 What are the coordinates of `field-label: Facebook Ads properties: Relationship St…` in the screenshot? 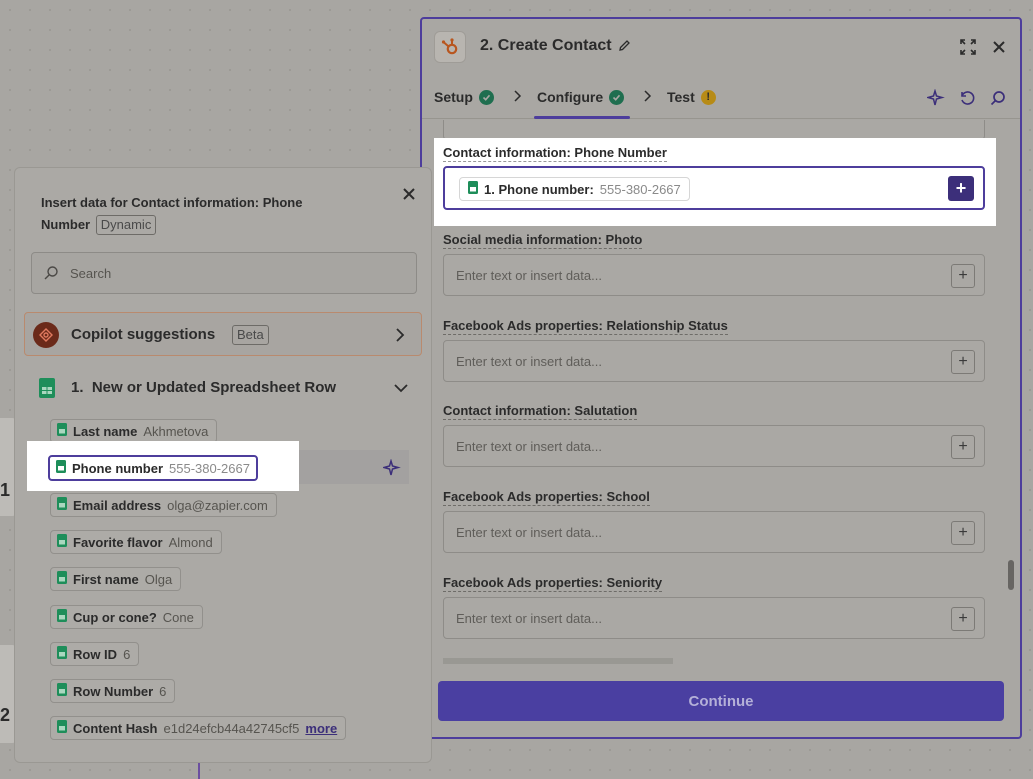 It's located at (585, 326).